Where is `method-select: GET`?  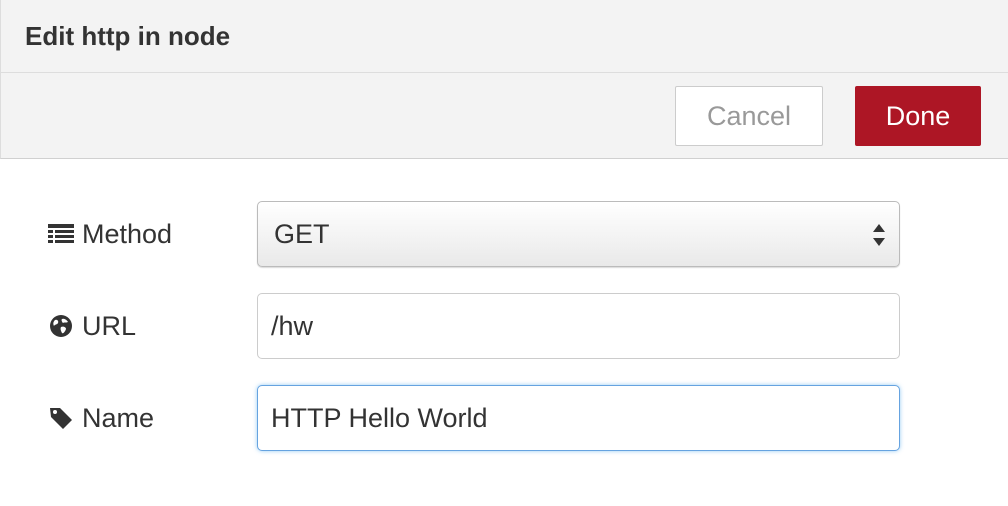
method-select: GET is located at coordinates (578, 234).